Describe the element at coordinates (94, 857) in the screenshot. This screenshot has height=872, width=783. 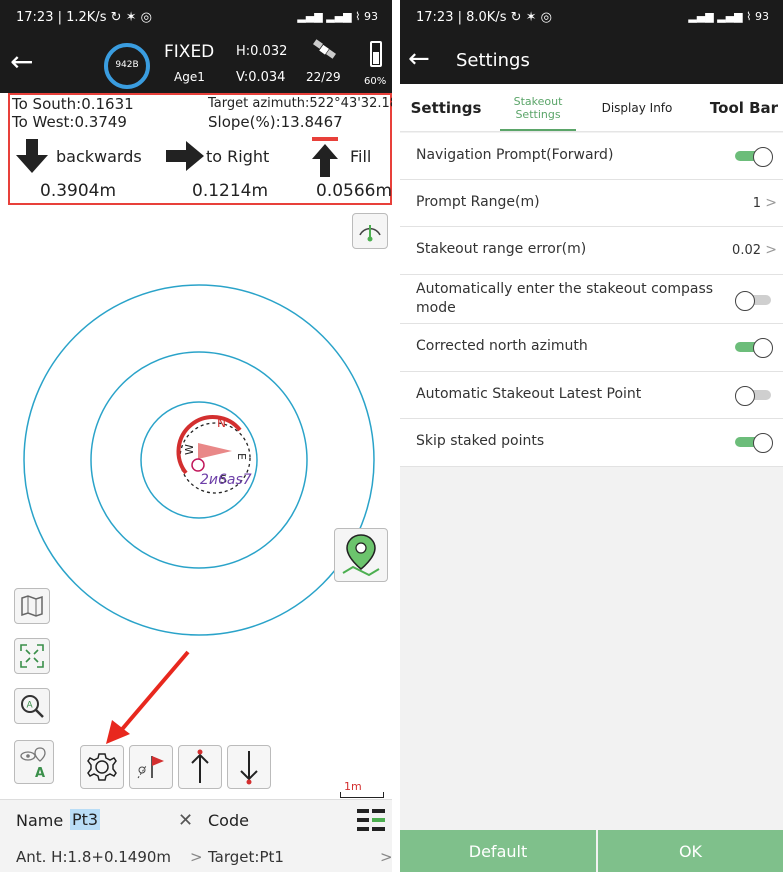
I see `antenna-height: Ant. H:1.8+0.1490m` at that location.